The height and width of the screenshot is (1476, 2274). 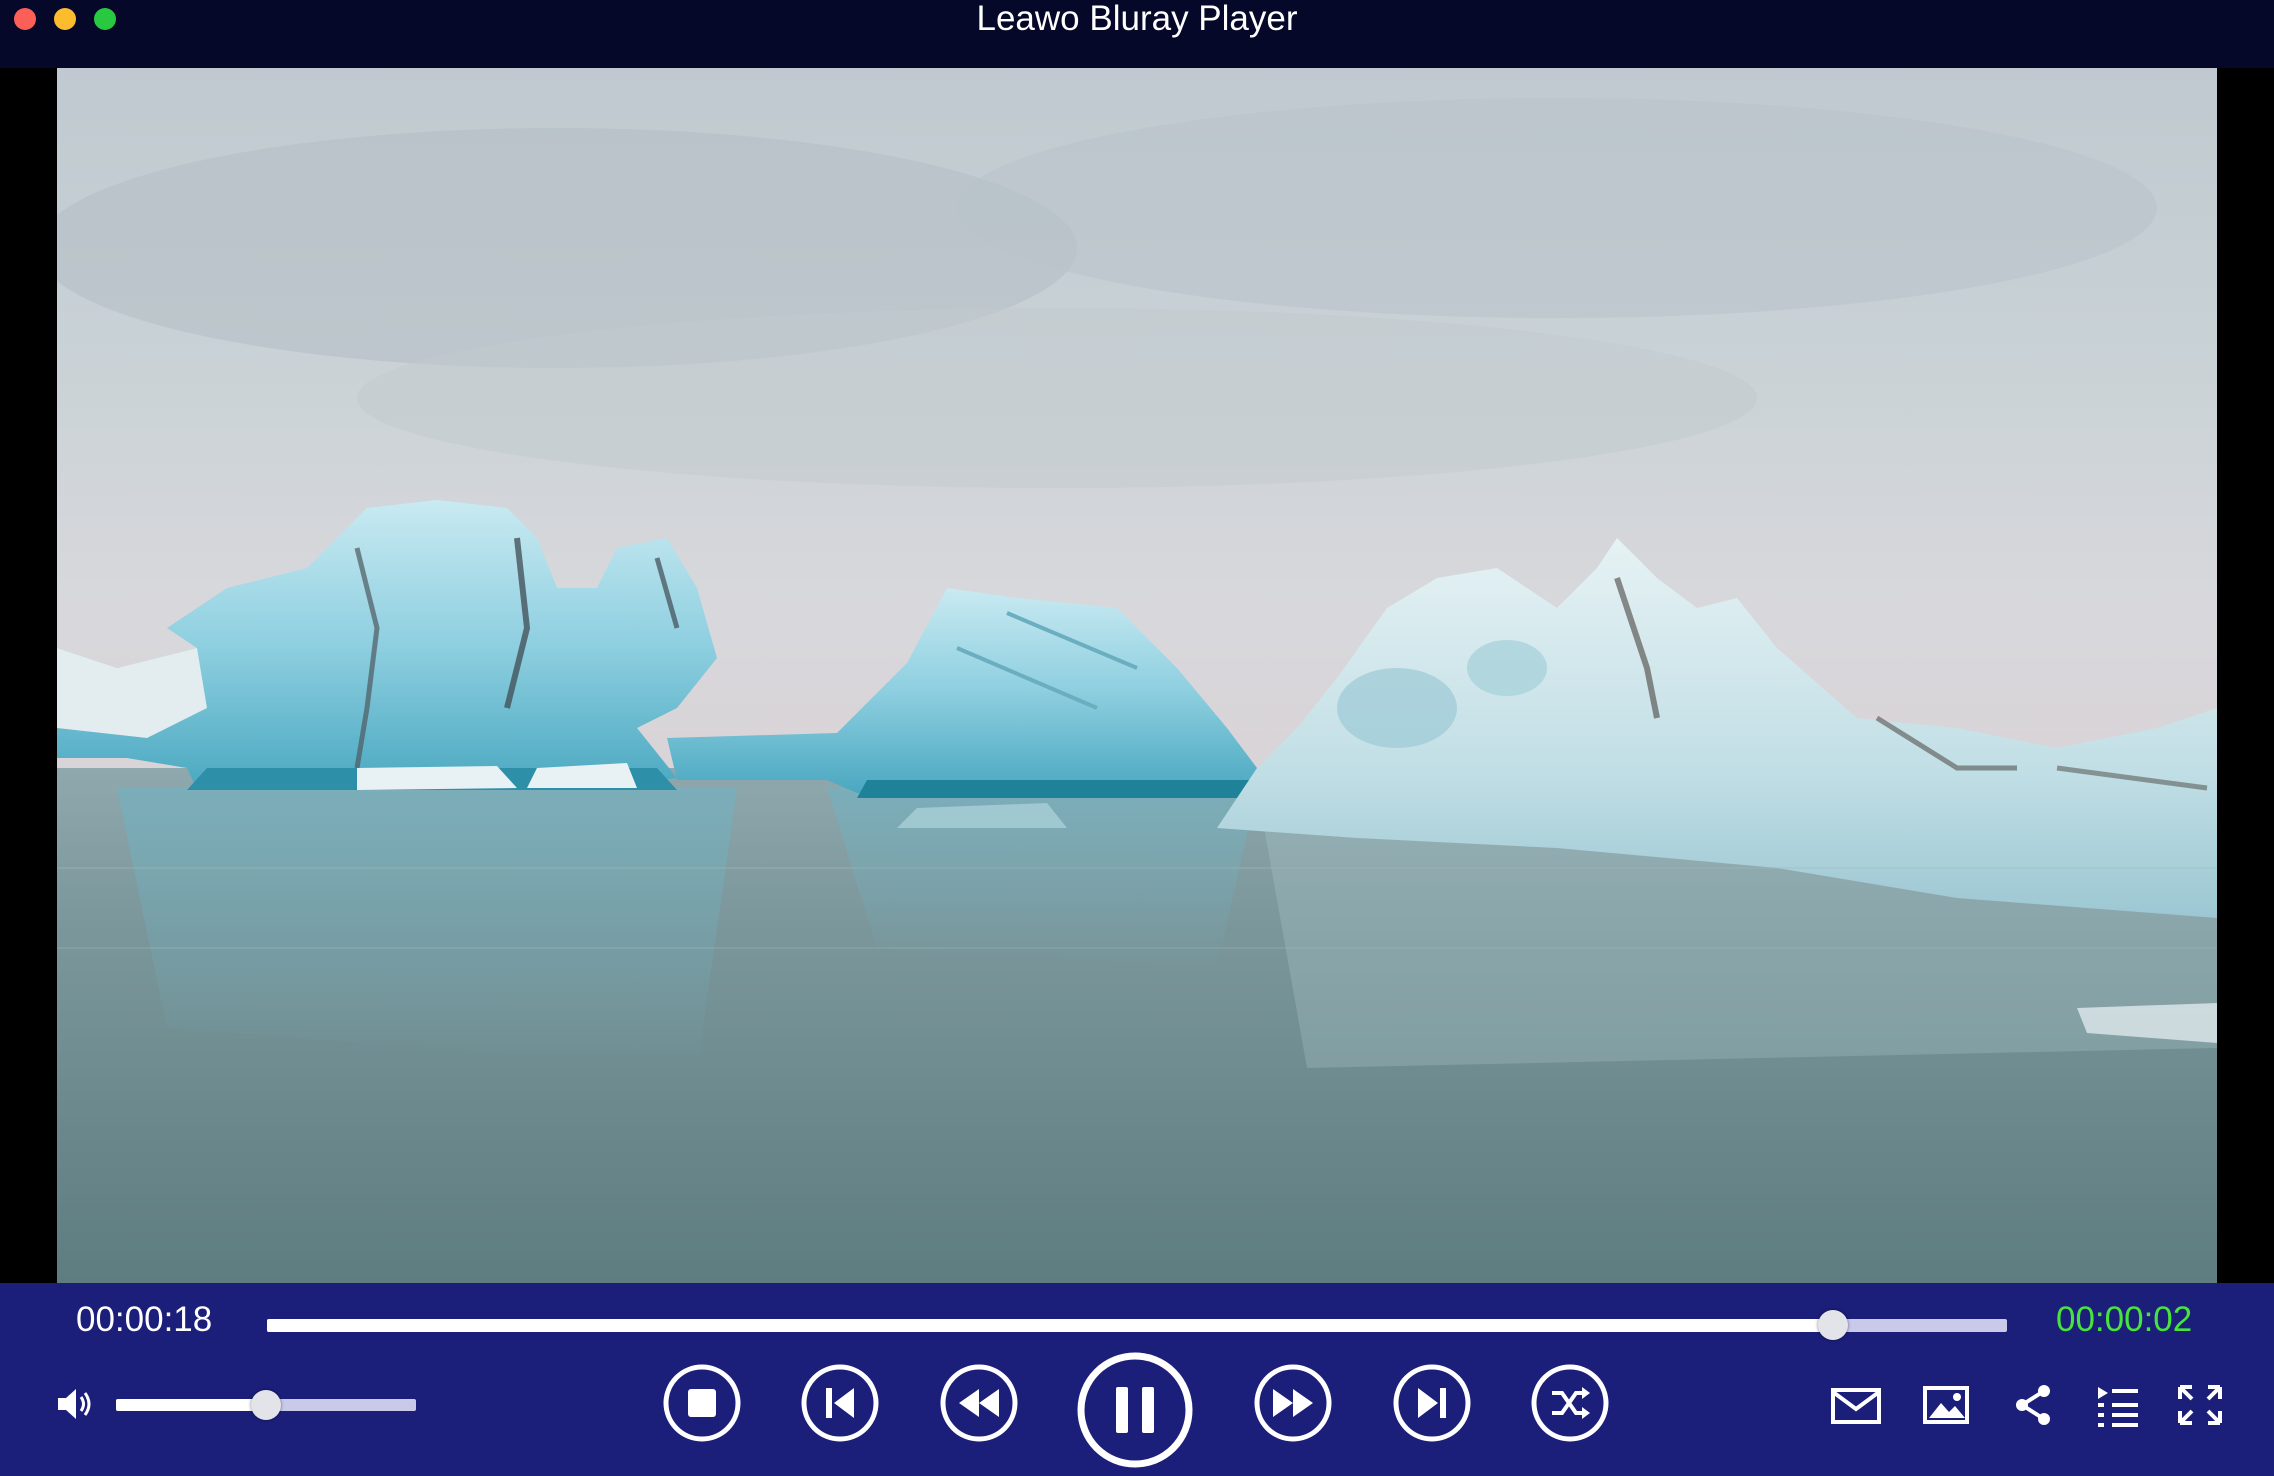 What do you see at coordinates (144, 1319) in the screenshot?
I see `elapsed-time: 00:00:18` at bounding box center [144, 1319].